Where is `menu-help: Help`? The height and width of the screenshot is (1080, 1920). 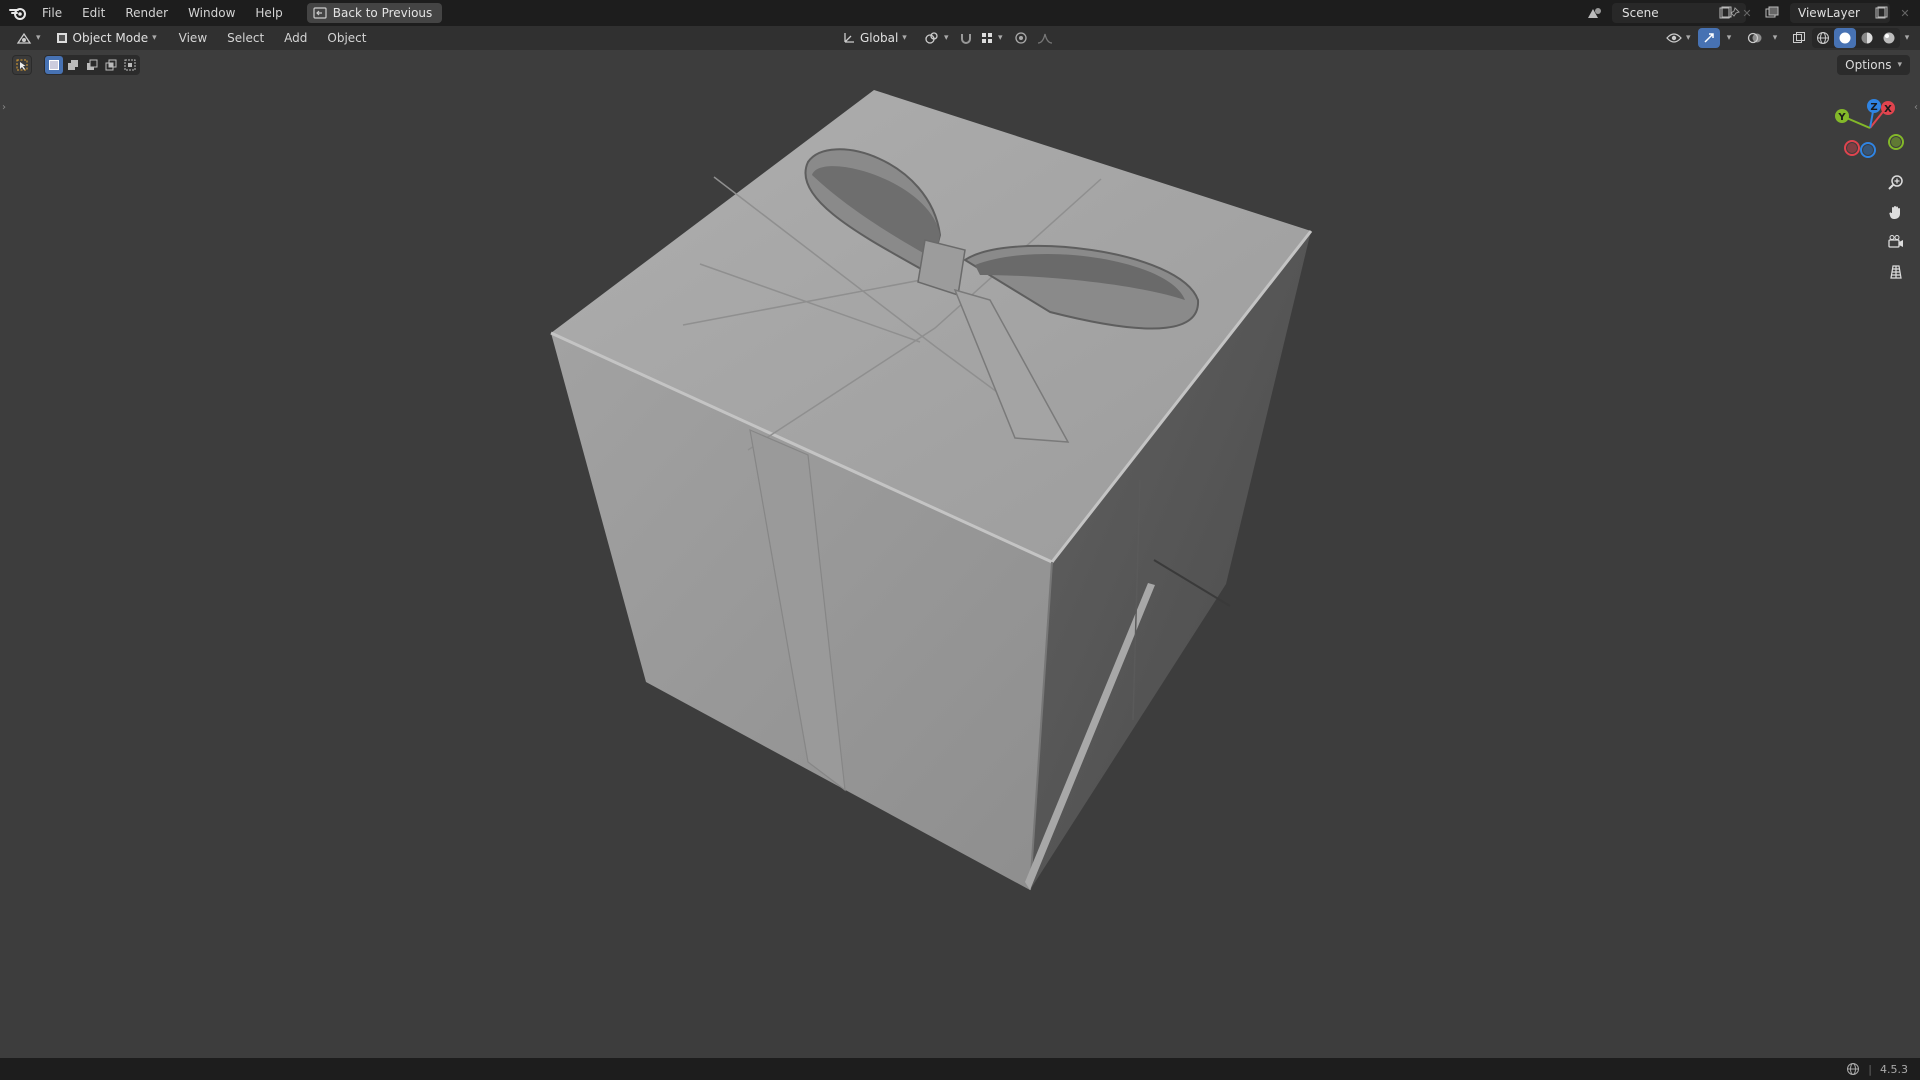
menu-help: Help is located at coordinates (268, 13).